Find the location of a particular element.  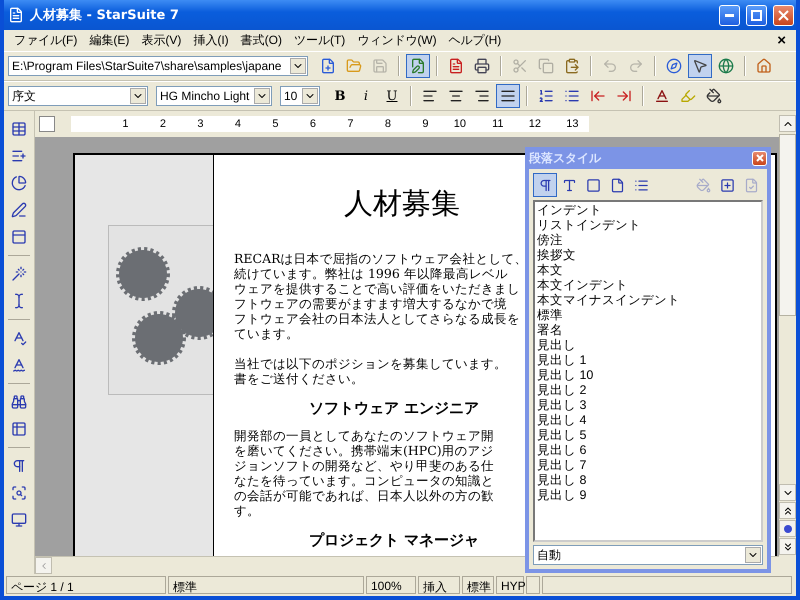

ruler-number: 5 is located at coordinates (274, 124).